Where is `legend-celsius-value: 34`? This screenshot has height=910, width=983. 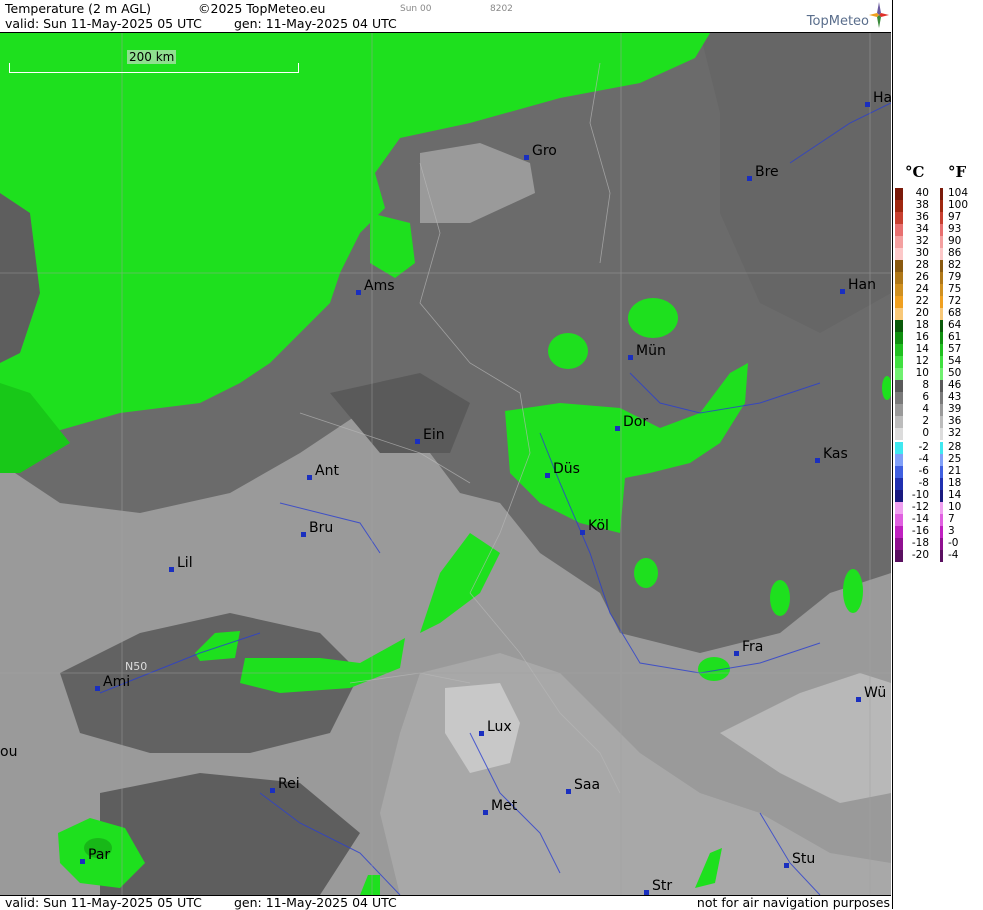
legend-celsius-value: 34 is located at coordinates (922, 229).